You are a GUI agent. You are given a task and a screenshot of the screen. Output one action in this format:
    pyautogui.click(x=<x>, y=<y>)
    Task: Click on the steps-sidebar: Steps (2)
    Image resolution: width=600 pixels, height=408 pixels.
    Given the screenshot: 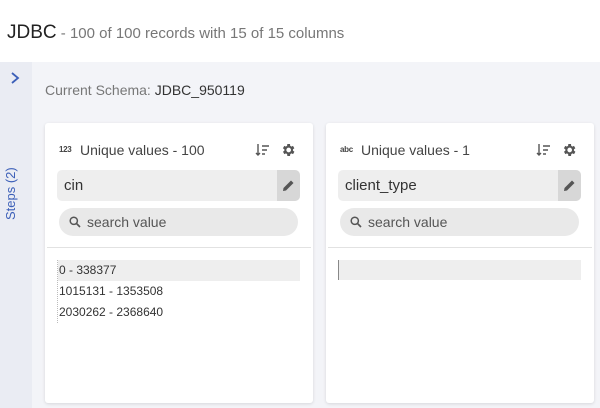 What is the action you would take?
    pyautogui.click(x=16, y=235)
    